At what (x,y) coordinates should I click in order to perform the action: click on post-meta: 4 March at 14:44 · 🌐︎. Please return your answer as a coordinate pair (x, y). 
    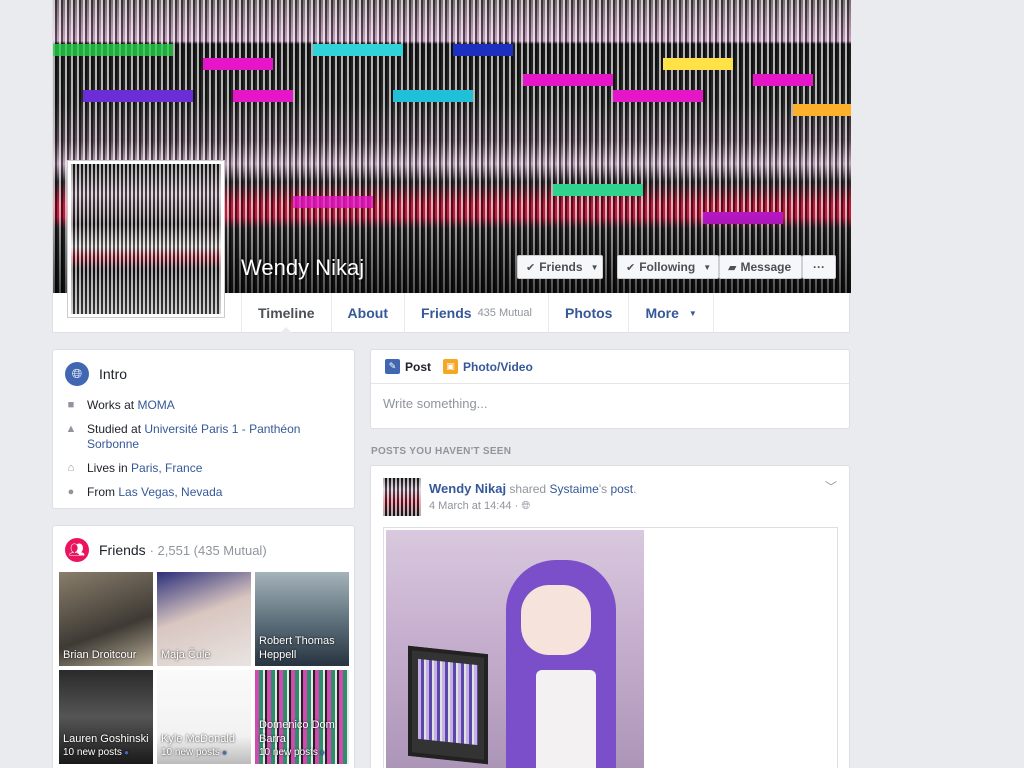
    Looking at the image, I should click on (480, 506).